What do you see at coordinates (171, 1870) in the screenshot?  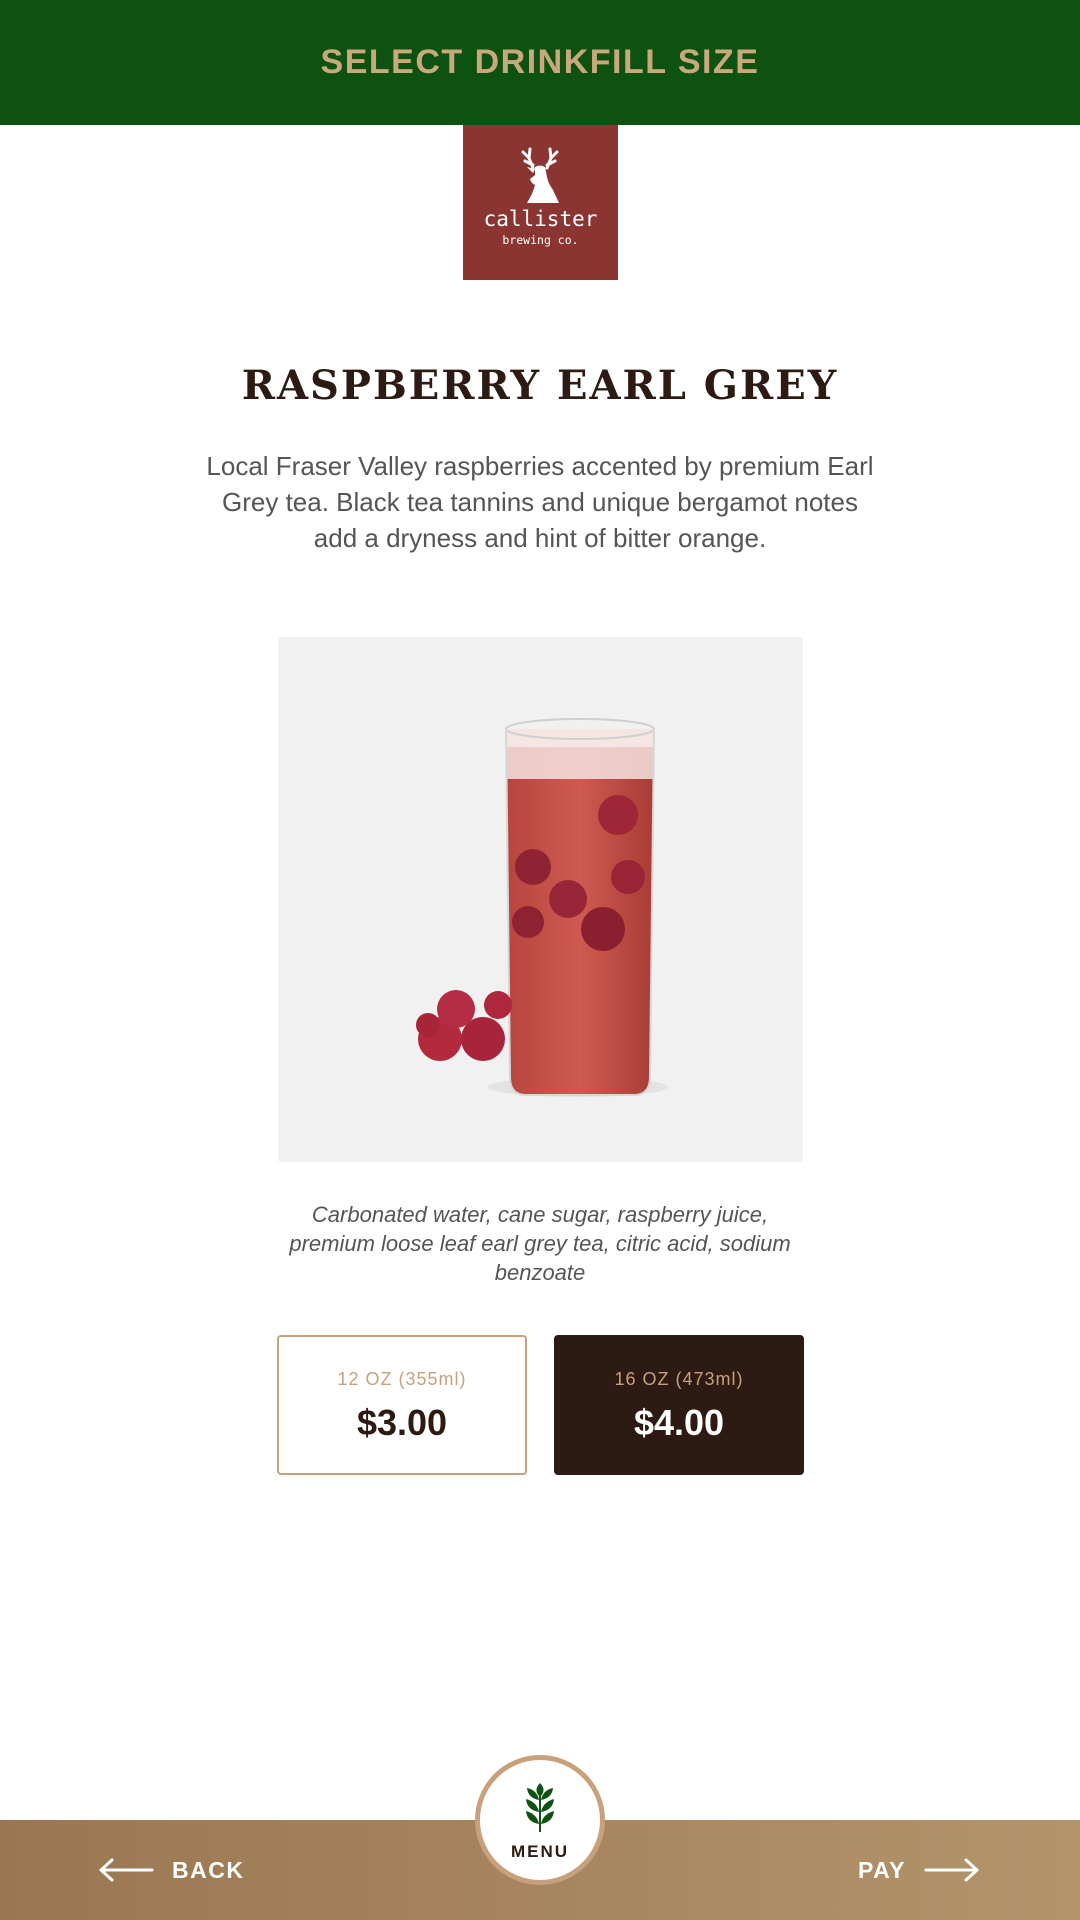 I see `back-button: BACK` at bounding box center [171, 1870].